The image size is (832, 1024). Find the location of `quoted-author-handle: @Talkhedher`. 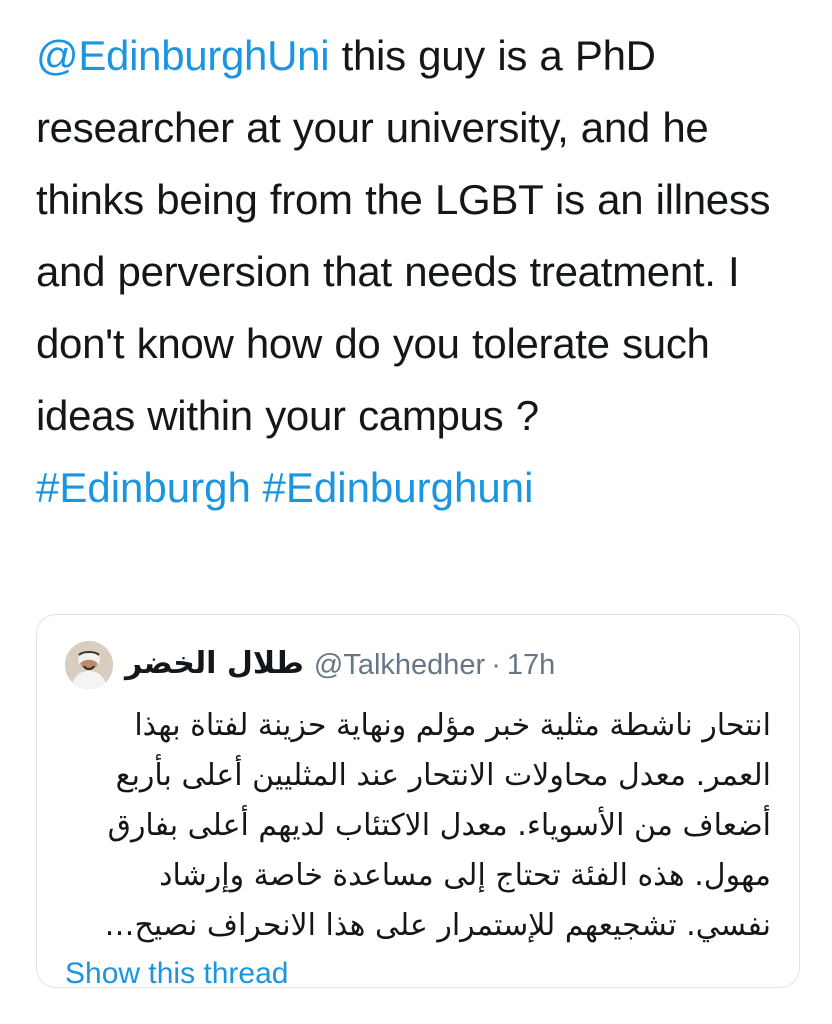

quoted-author-handle: @Talkhedher is located at coordinates (399, 665).